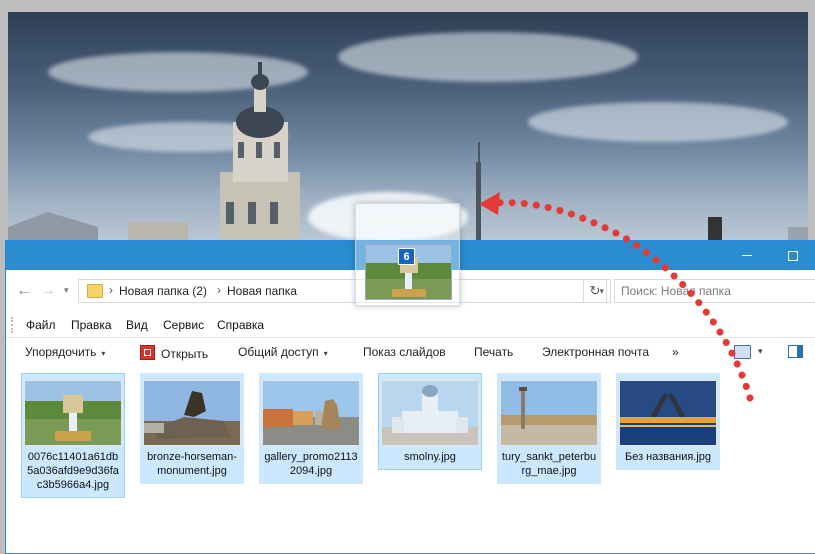 This screenshot has height=554, width=815. I want to click on file-item: Без названия.jpg, so click(668, 421).